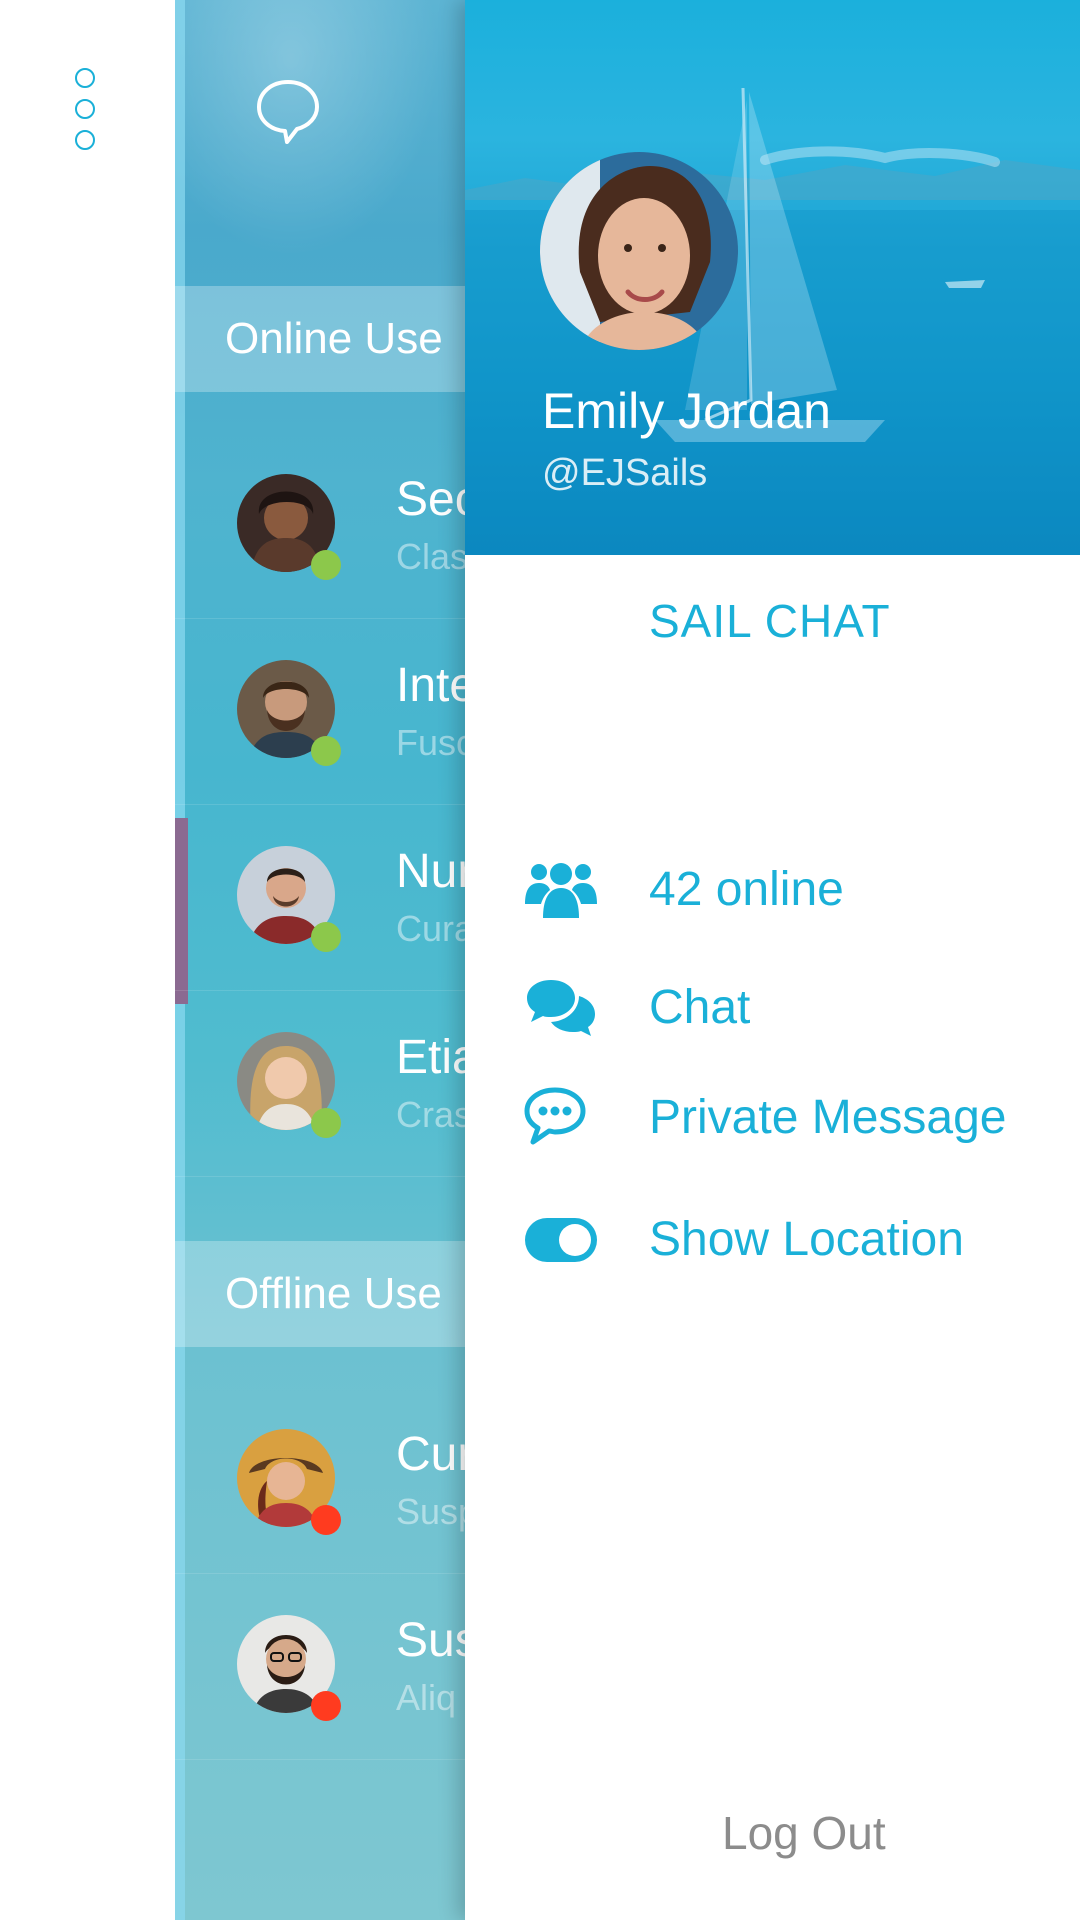 The image size is (1080, 1920). I want to click on menu-item-private-message: Private Message, so click(772, 1119).